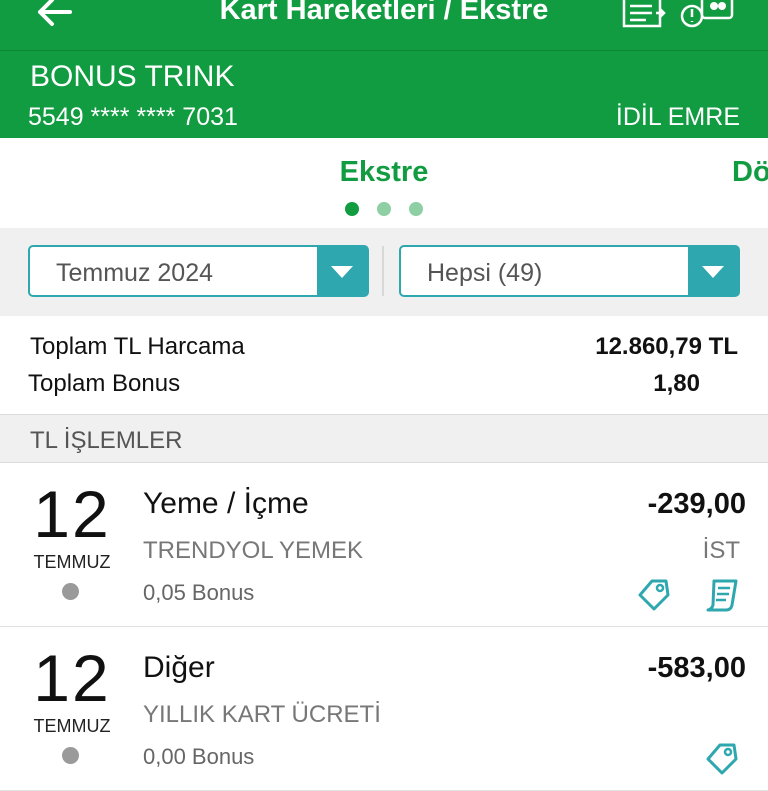 This screenshot has height=791, width=768. Describe the element at coordinates (666, 346) in the screenshot. I see `total-spend-value: 12.860,79 TL` at that location.